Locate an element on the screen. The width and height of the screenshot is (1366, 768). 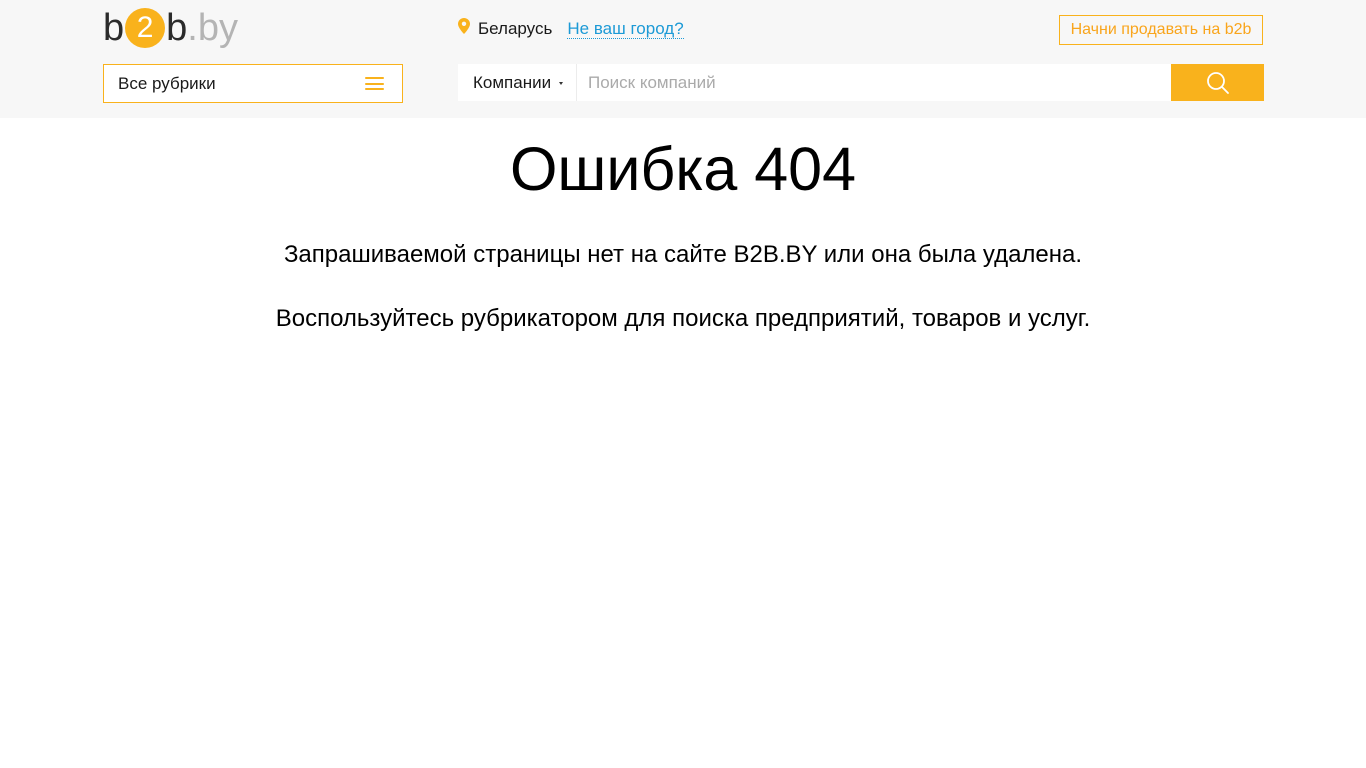
search-button is located at coordinates (1217, 82).